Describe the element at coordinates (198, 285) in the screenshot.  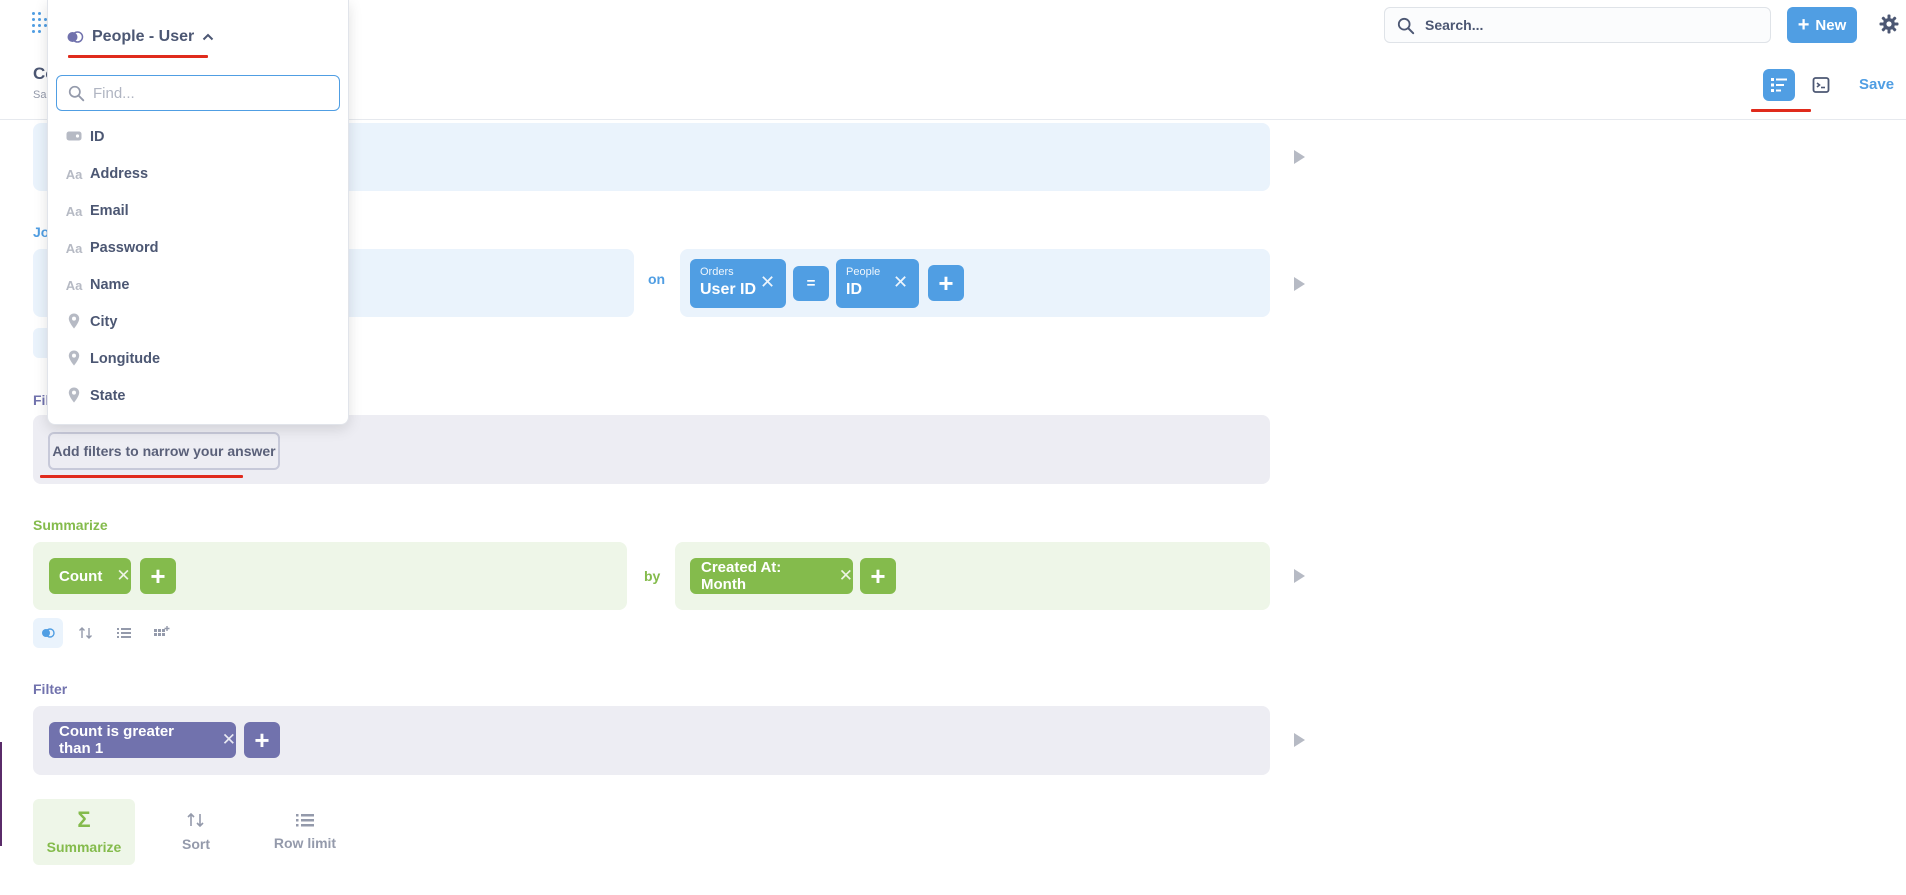
I see `field-option: Aa Name` at that location.